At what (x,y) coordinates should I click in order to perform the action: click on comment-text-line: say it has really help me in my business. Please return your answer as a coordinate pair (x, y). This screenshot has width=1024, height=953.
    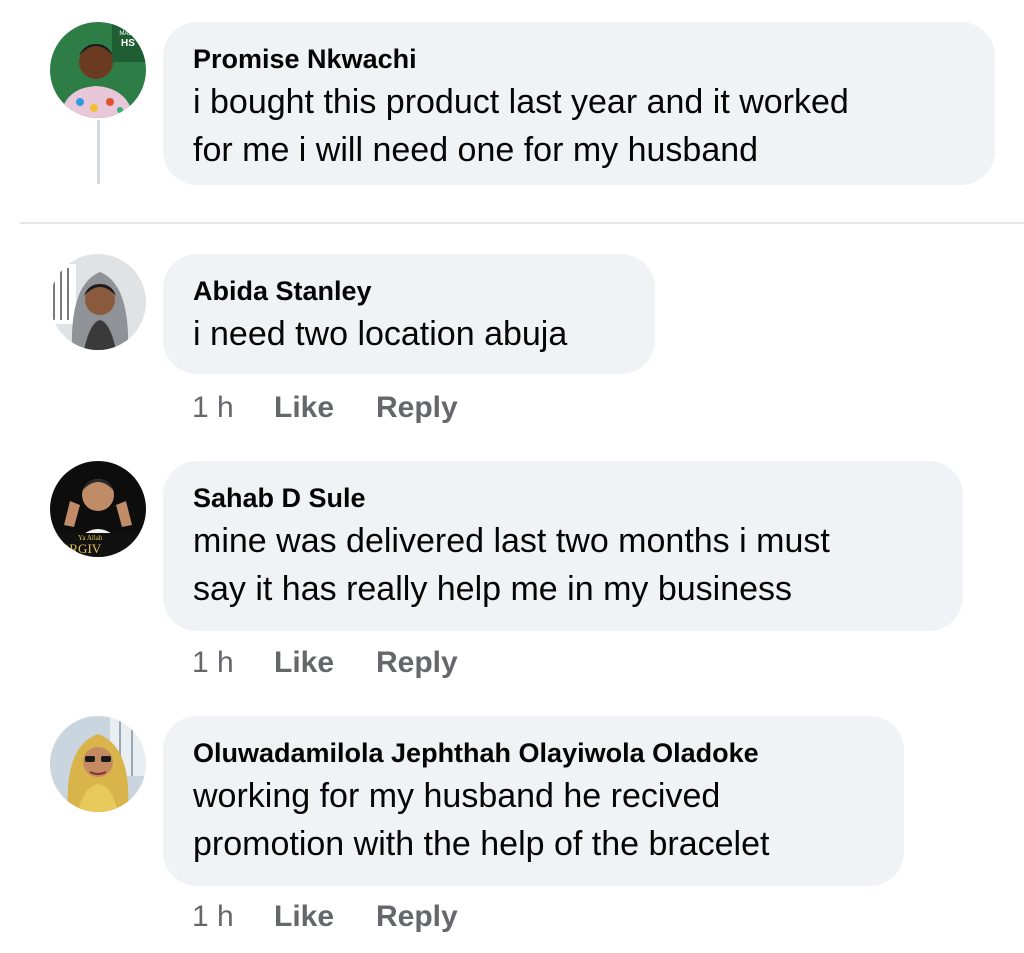
    Looking at the image, I should click on (493, 589).